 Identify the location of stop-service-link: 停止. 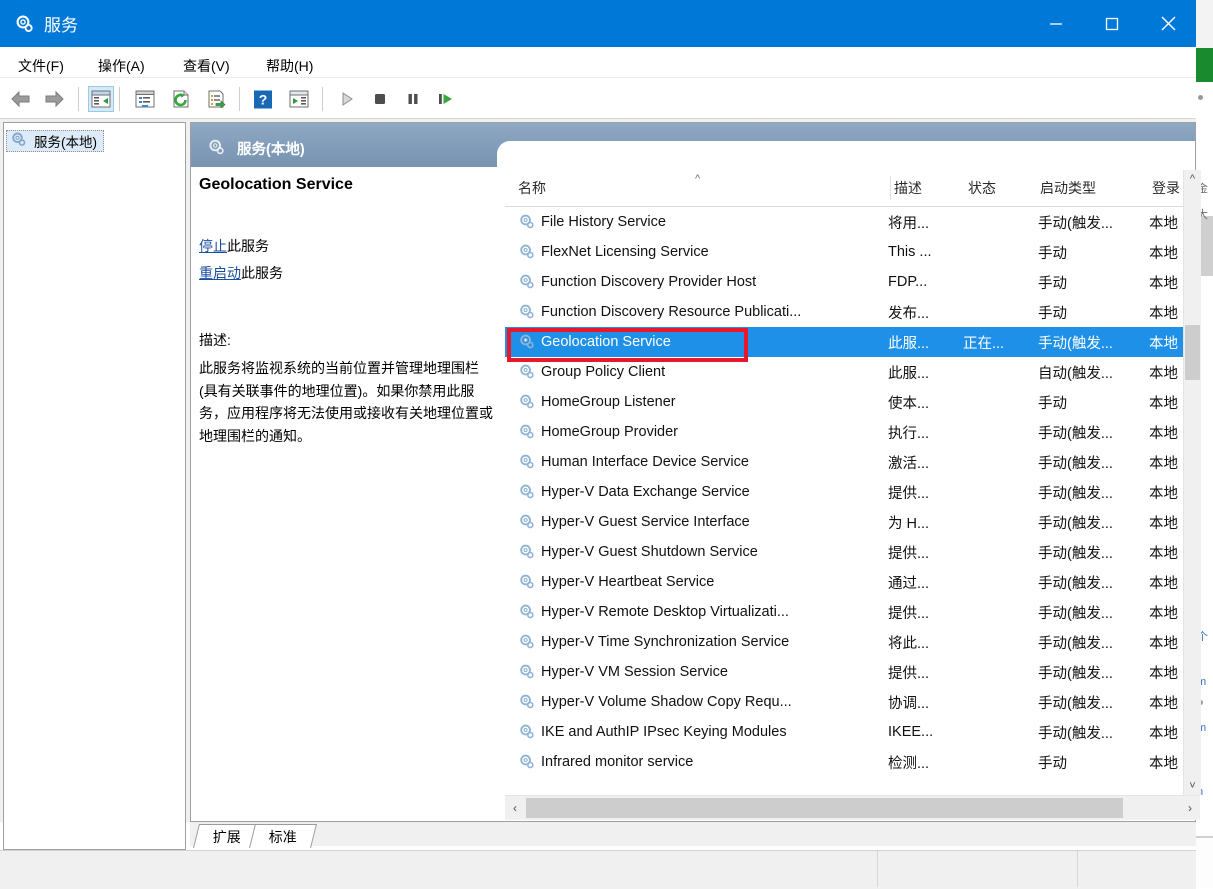
(213, 246).